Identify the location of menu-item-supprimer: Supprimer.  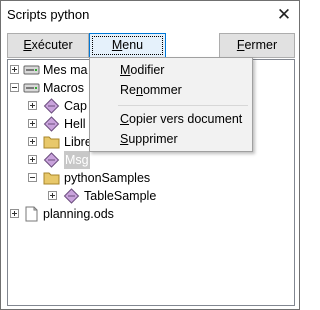
(171, 139).